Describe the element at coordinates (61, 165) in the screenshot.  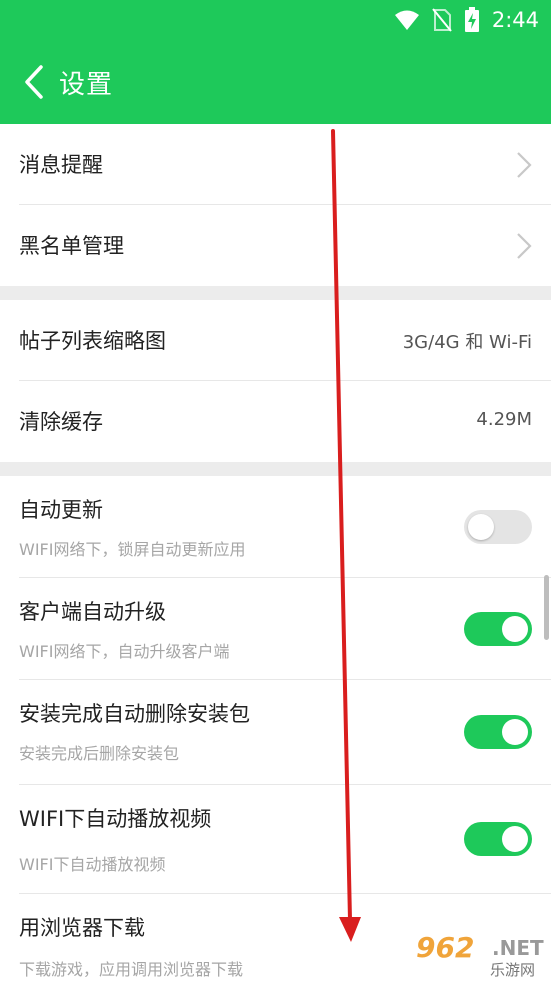
I see `setting-label: 消息提醒` at that location.